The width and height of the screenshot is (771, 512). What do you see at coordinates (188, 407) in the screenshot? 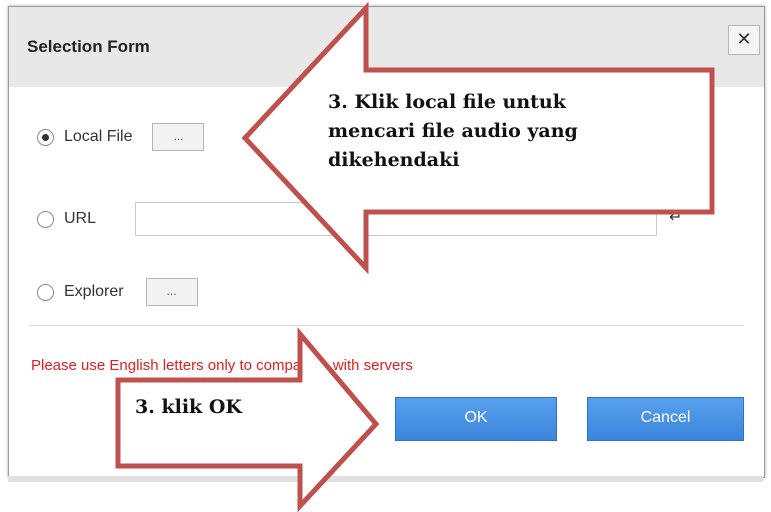
I see `bottom-callout-text: 3. klik OK` at bounding box center [188, 407].